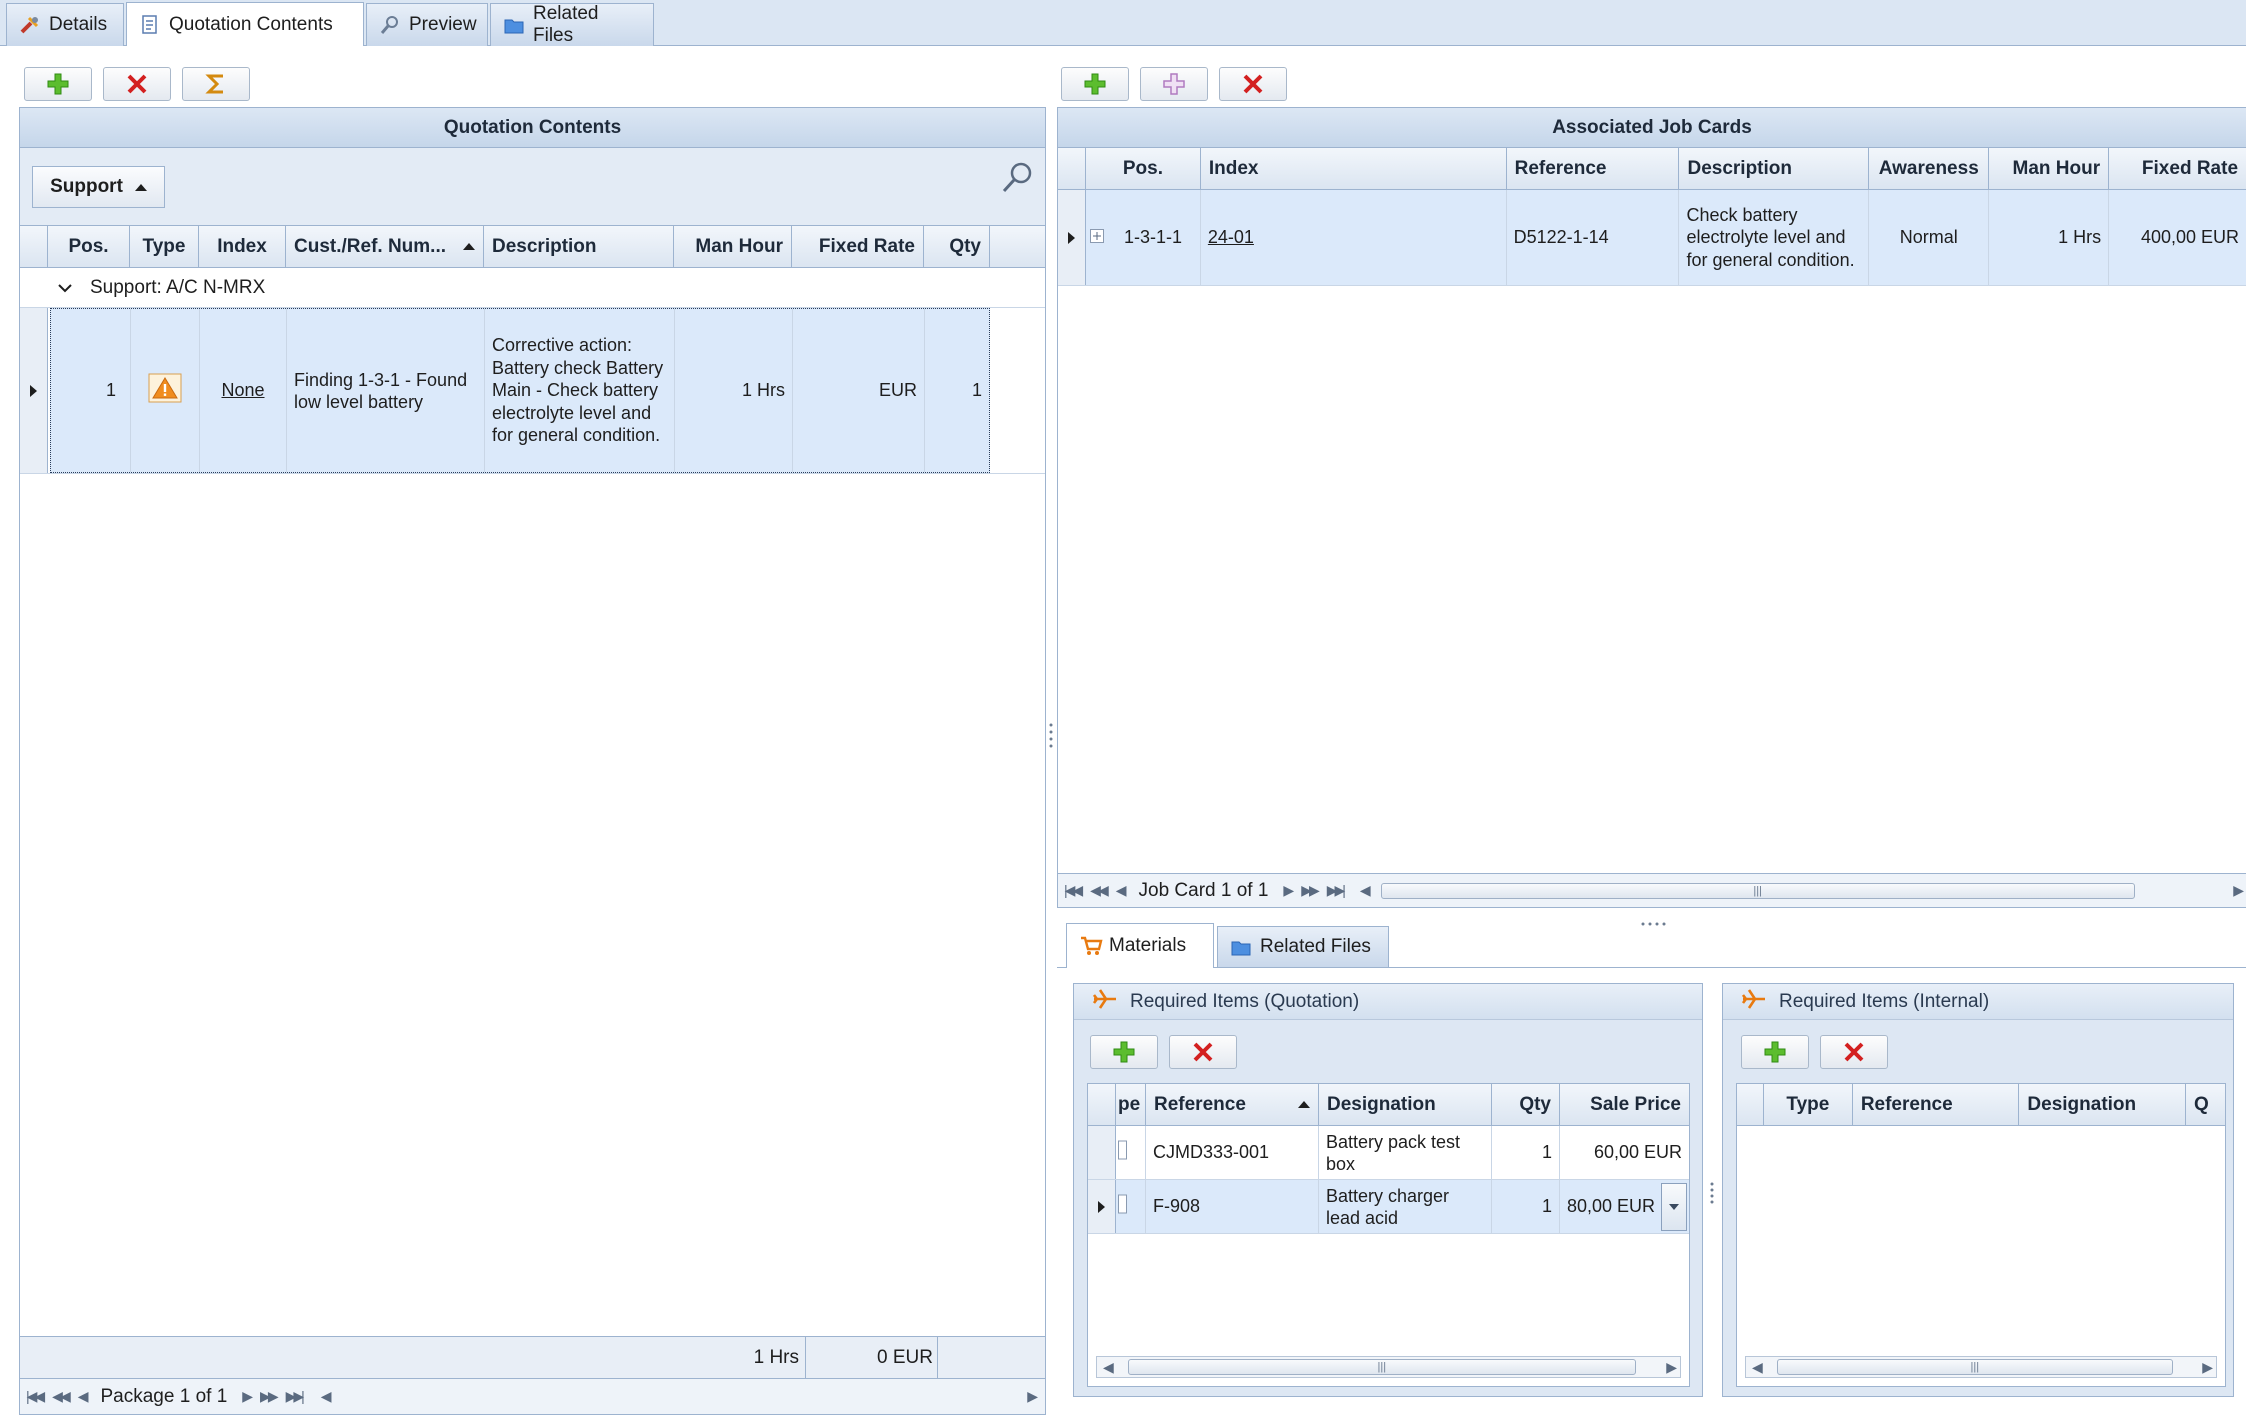 This screenshot has height=1428, width=2246. I want to click on item-type-icon, so click(1123, 1152).